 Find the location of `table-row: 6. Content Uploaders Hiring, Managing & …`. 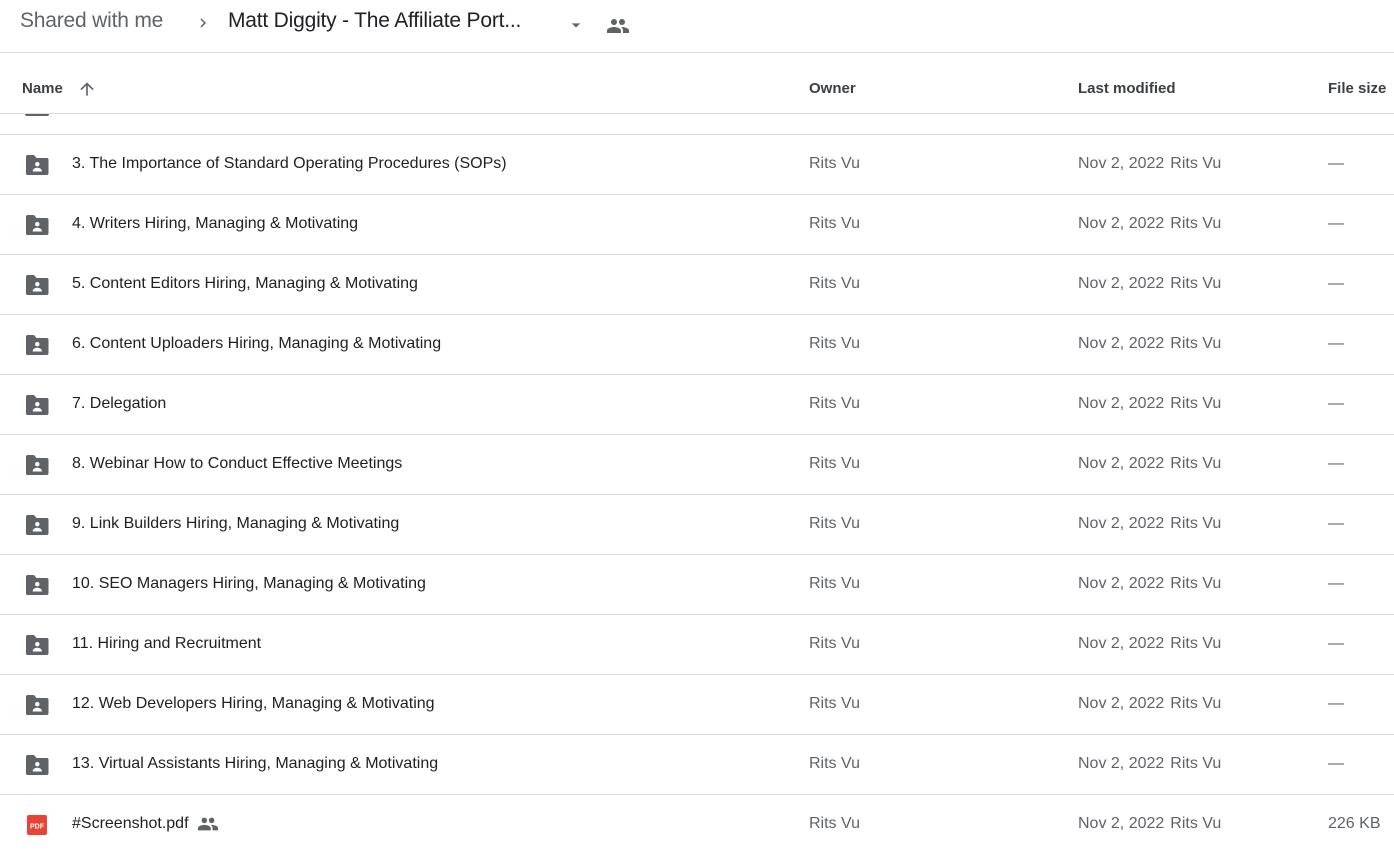

table-row: 6. Content Uploaders Hiring, Managing & … is located at coordinates (697, 345).